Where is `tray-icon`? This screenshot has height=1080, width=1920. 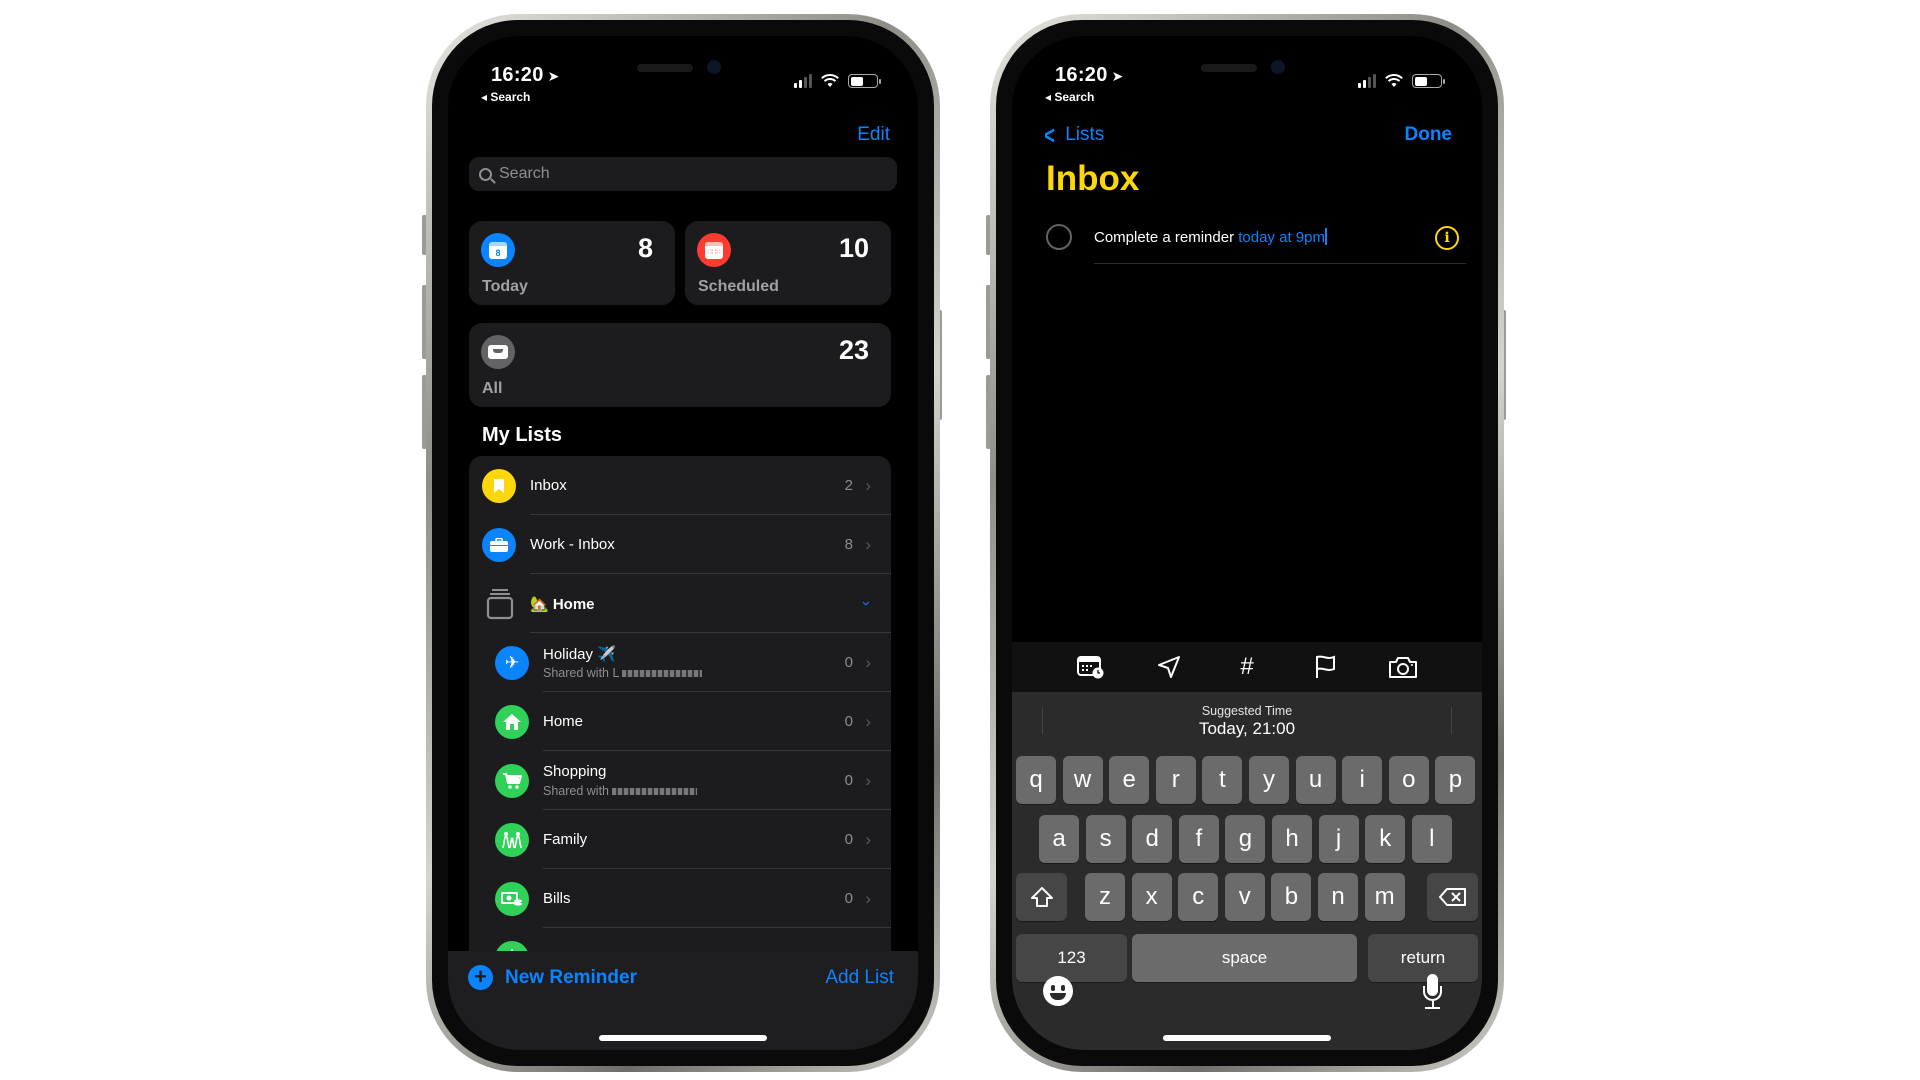 tray-icon is located at coordinates (498, 352).